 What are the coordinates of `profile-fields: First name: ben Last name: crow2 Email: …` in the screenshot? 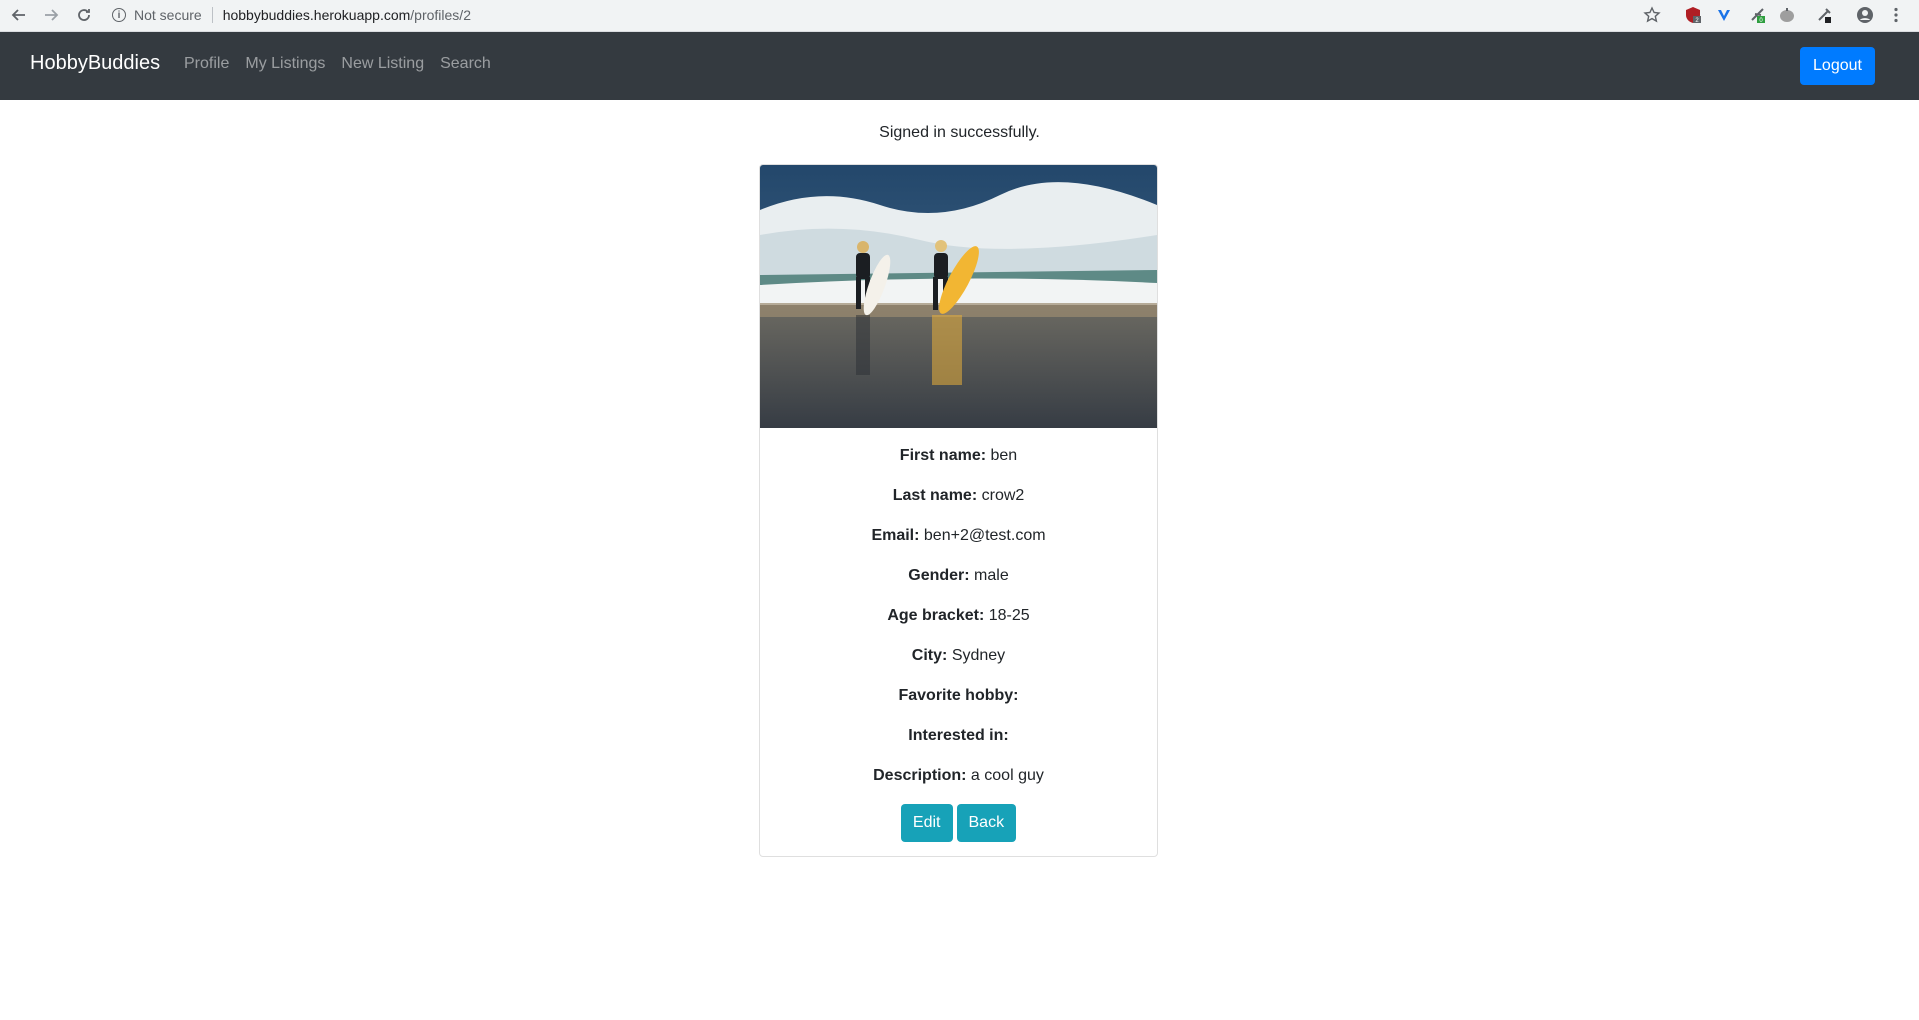 It's located at (958, 626).